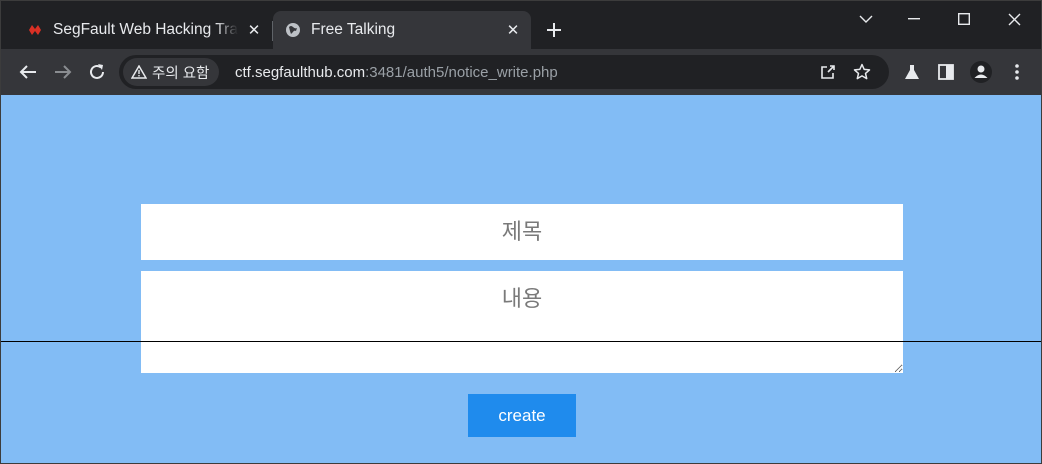  Describe the element at coordinates (866, 19) in the screenshot. I see `tab-search-icon` at that location.